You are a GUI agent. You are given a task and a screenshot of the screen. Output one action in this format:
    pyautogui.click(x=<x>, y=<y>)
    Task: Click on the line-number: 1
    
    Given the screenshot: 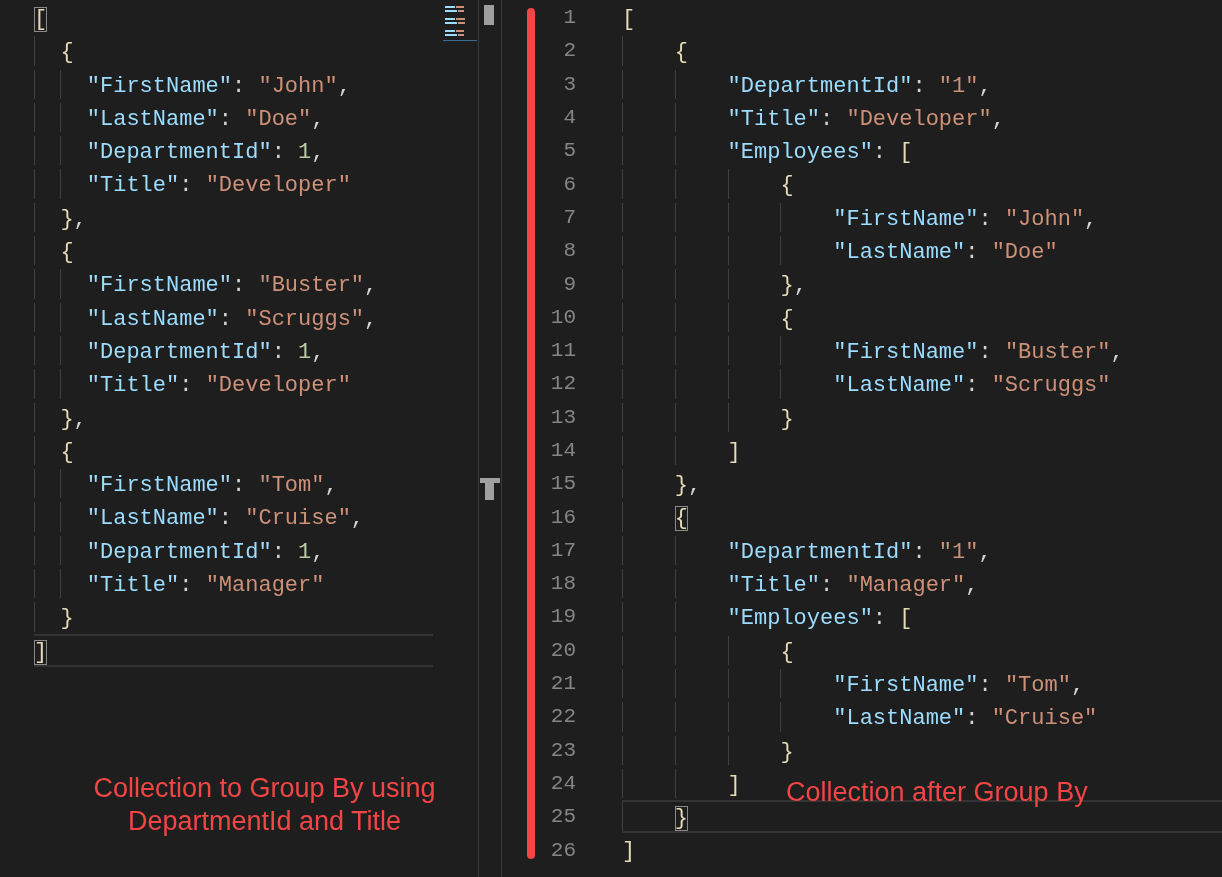 What is the action you would take?
    pyautogui.click(x=569, y=18)
    